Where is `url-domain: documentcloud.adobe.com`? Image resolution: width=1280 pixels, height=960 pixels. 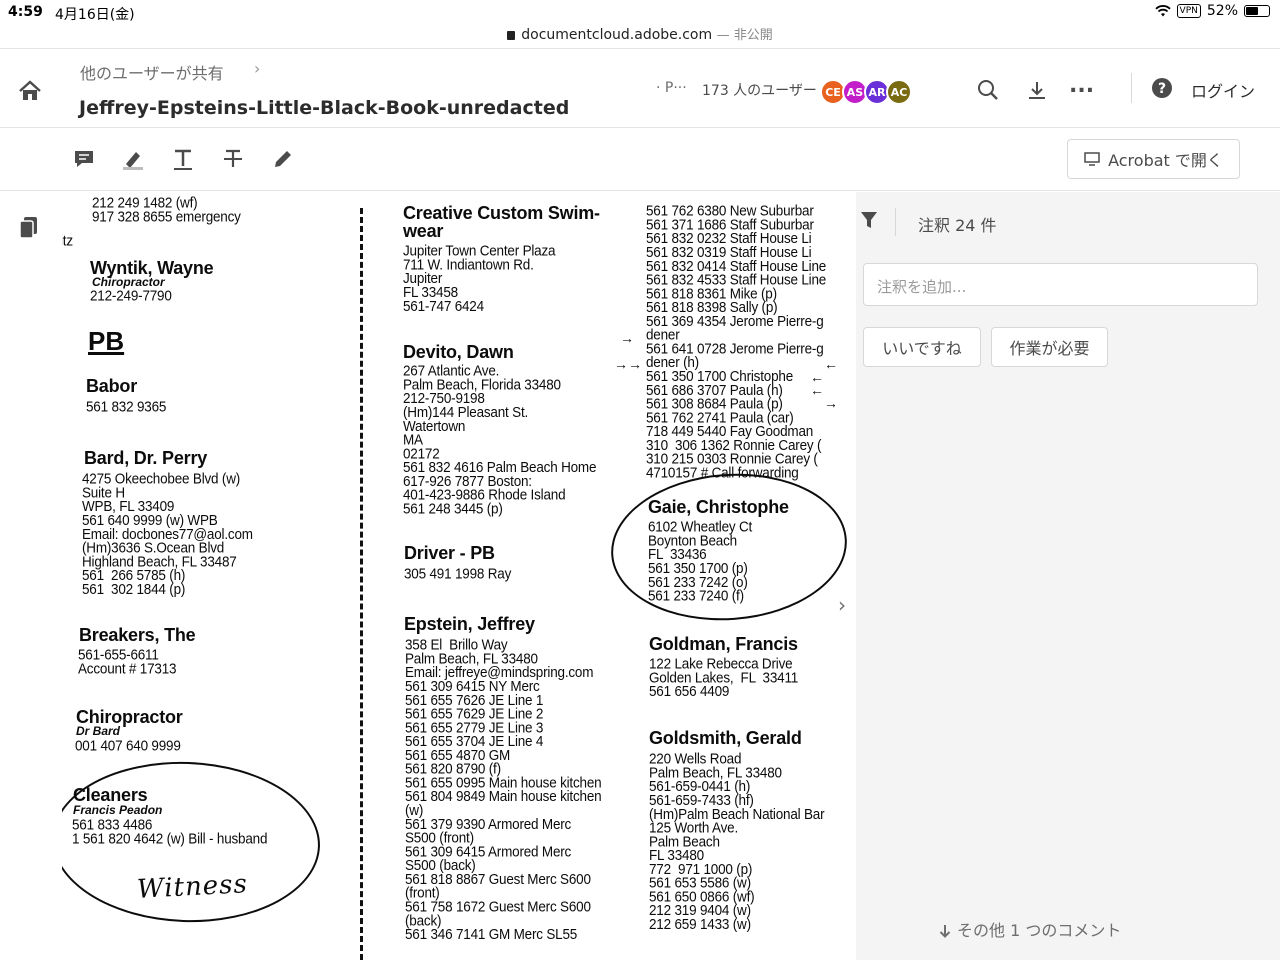 url-domain: documentcloud.adobe.com is located at coordinates (617, 35).